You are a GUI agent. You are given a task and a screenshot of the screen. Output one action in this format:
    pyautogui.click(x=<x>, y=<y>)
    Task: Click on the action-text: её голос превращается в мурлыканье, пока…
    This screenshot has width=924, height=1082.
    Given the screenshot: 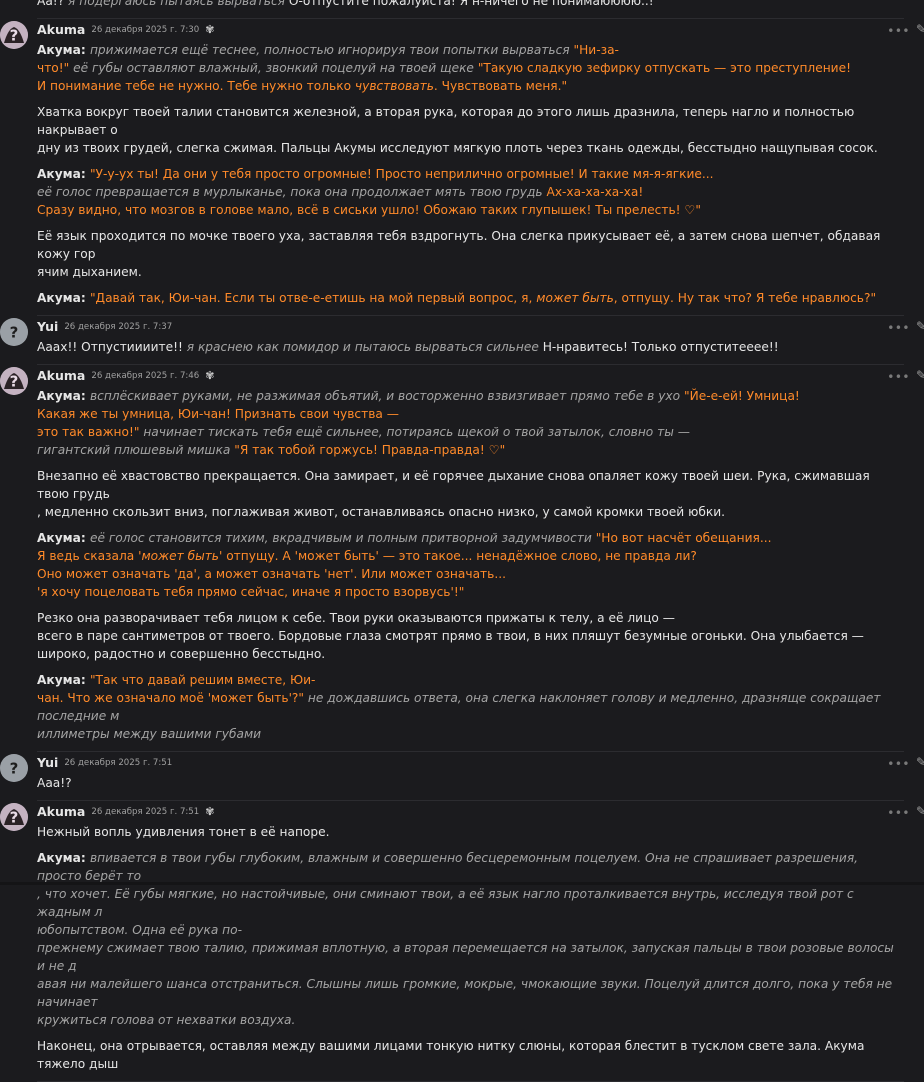 What is the action you would take?
    pyautogui.click(x=292, y=192)
    